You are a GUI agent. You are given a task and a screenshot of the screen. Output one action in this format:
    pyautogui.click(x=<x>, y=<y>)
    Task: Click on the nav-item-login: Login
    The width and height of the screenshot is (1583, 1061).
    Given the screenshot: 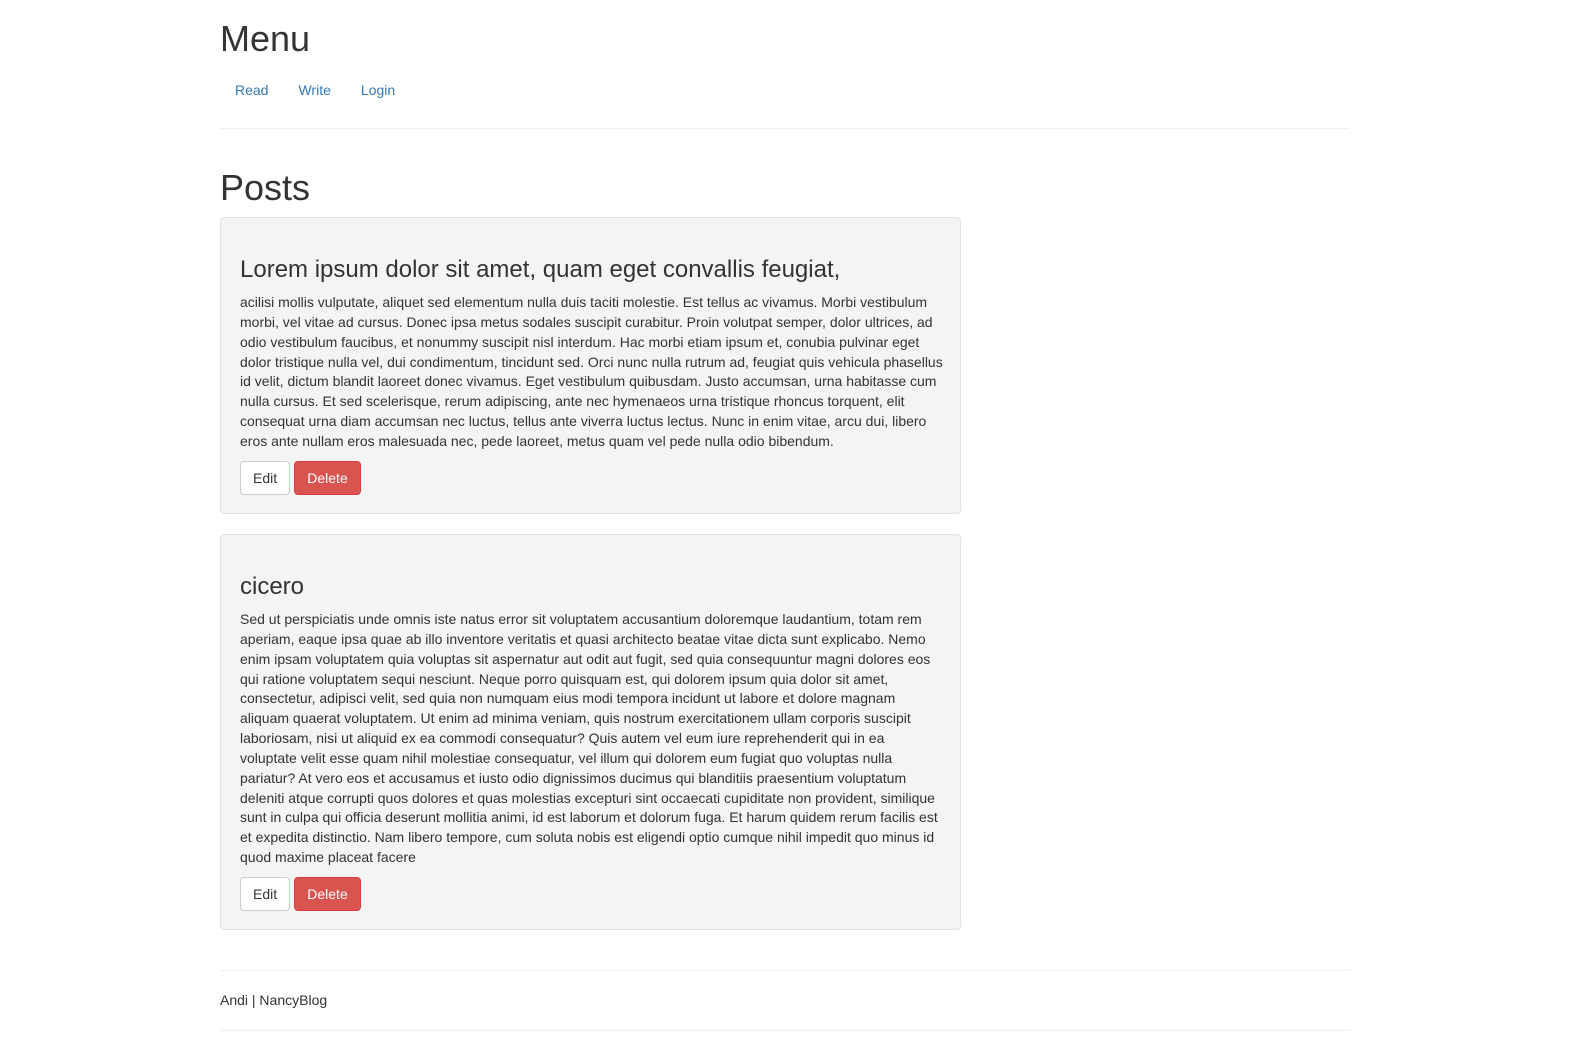 What is the action you would take?
    pyautogui.click(x=378, y=90)
    